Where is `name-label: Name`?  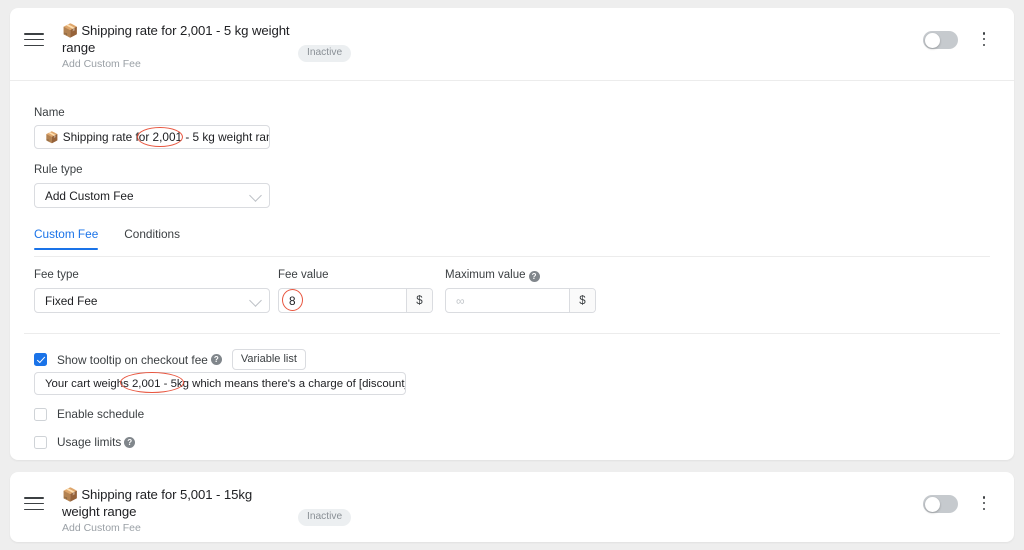 name-label: Name is located at coordinates (49, 113).